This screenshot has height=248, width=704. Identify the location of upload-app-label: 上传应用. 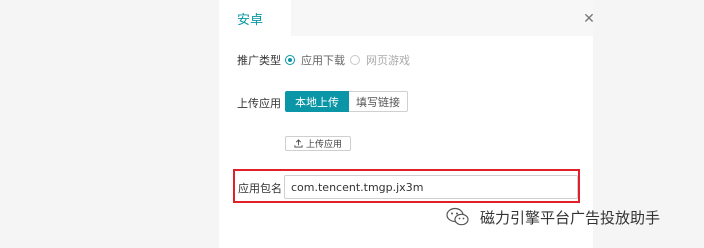
(259, 103).